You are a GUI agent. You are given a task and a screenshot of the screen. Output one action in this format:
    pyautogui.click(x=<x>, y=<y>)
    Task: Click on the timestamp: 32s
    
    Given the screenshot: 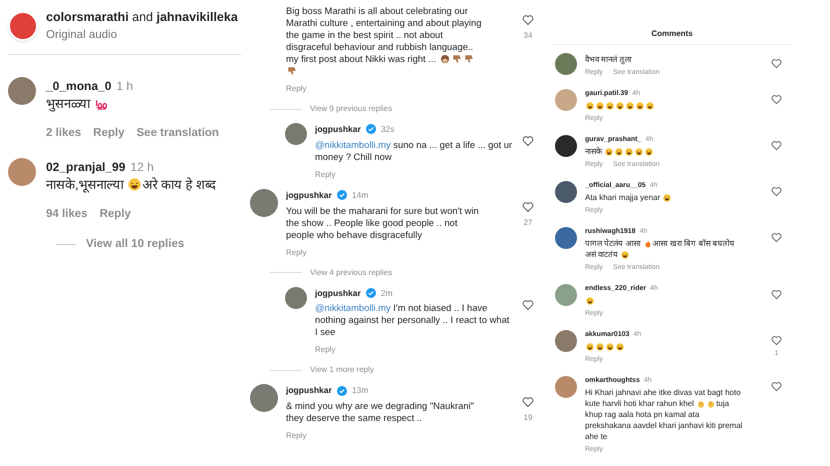 What is the action you would take?
    pyautogui.click(x=387, y=129)
    